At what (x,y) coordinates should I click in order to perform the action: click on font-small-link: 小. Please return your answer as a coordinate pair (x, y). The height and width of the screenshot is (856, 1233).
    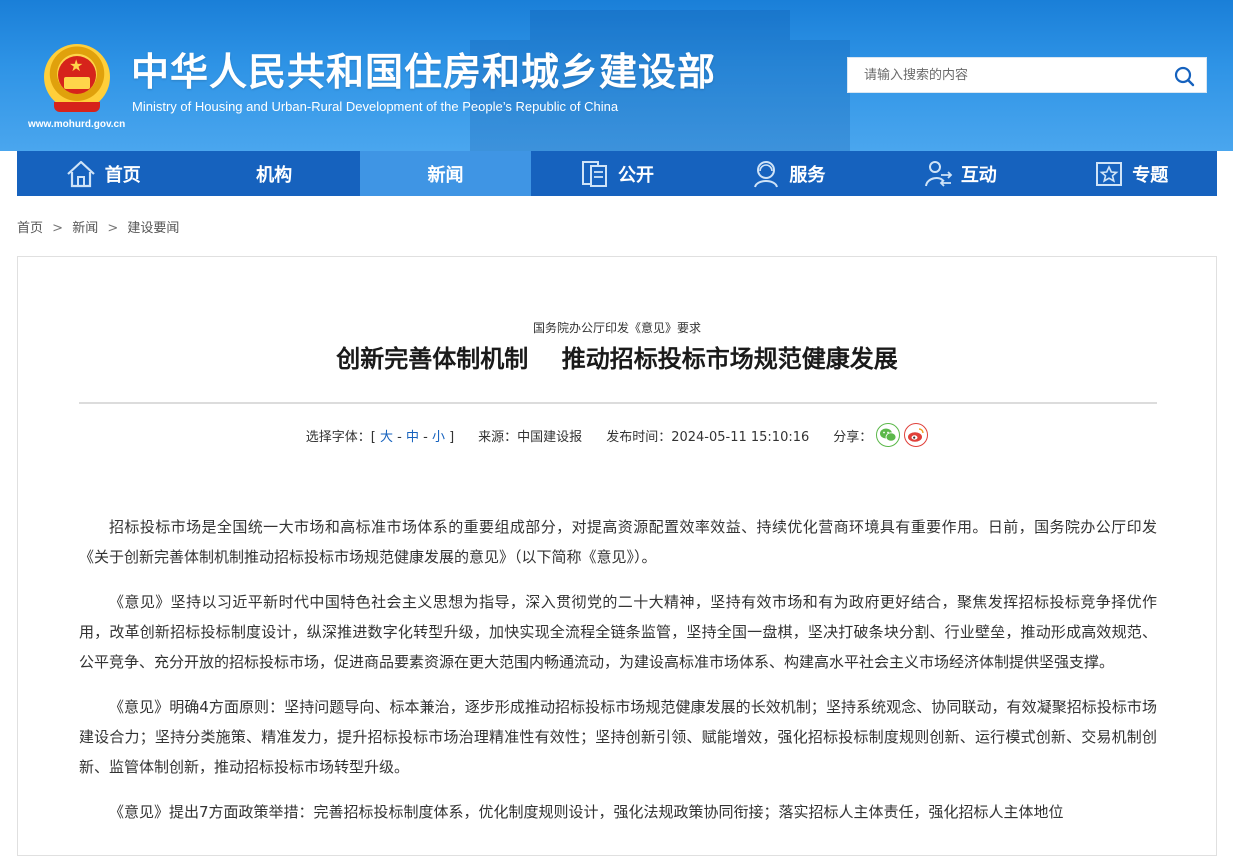
    Looking at the image, I should click on (438, 437).